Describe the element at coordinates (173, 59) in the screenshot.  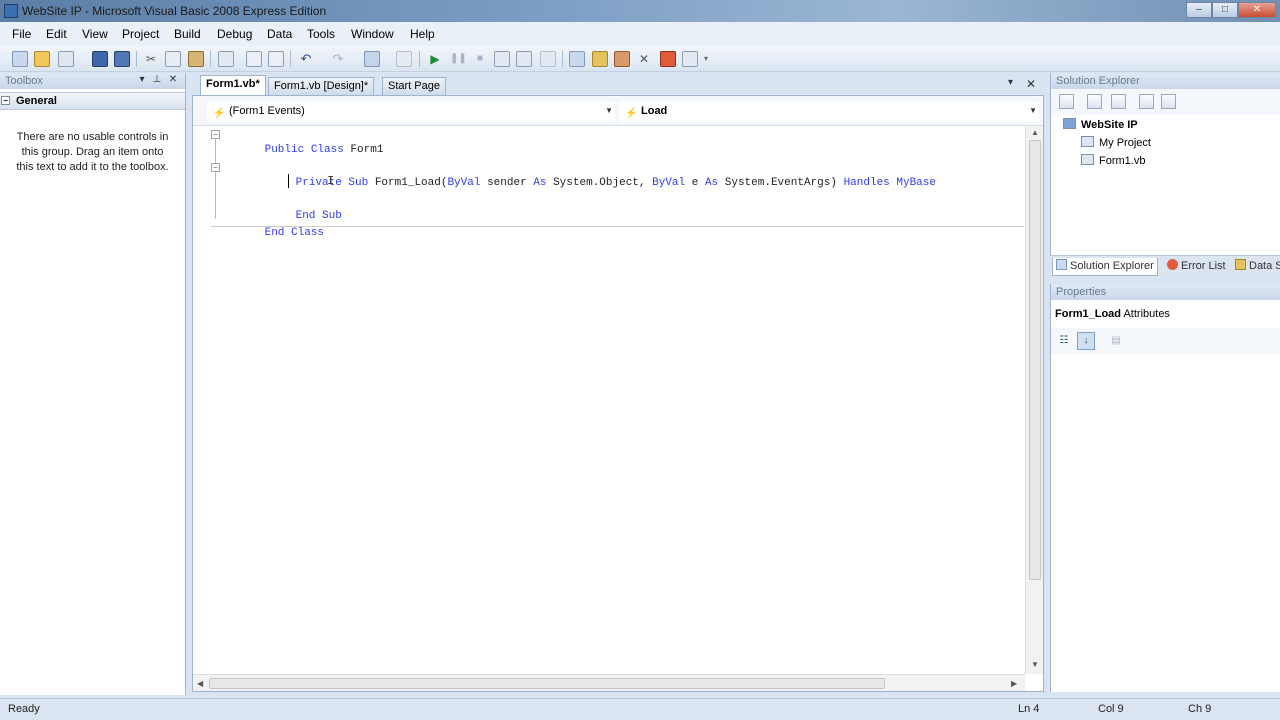
I see `copy-icon` at that location.